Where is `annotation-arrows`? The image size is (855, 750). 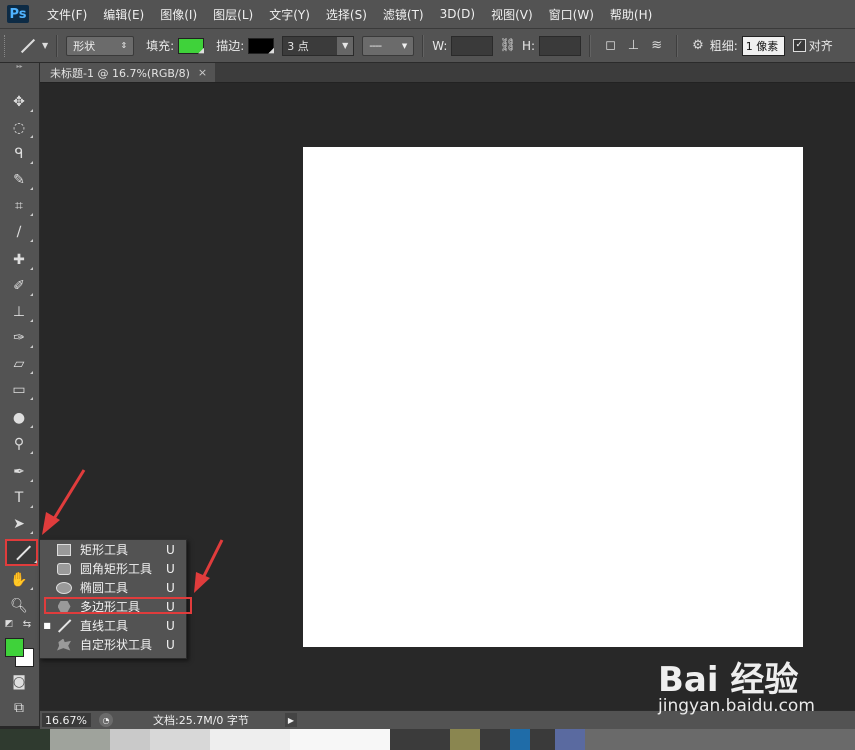 annotation-arrows is located at coordinates (133, 531).